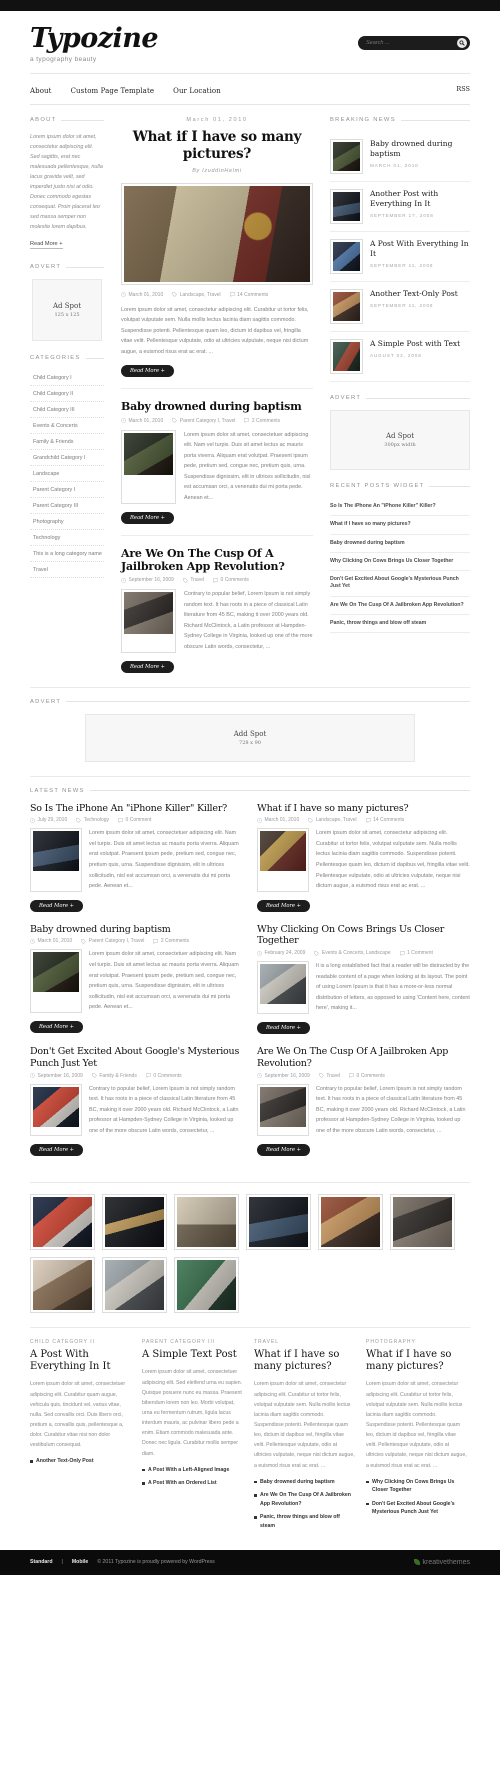 The width and height of the screenshot is (500, 1767). Describe the element at coordinates (252, 295) in the screenshot. I see `meta-comments-text: 14 Comments` at that location.